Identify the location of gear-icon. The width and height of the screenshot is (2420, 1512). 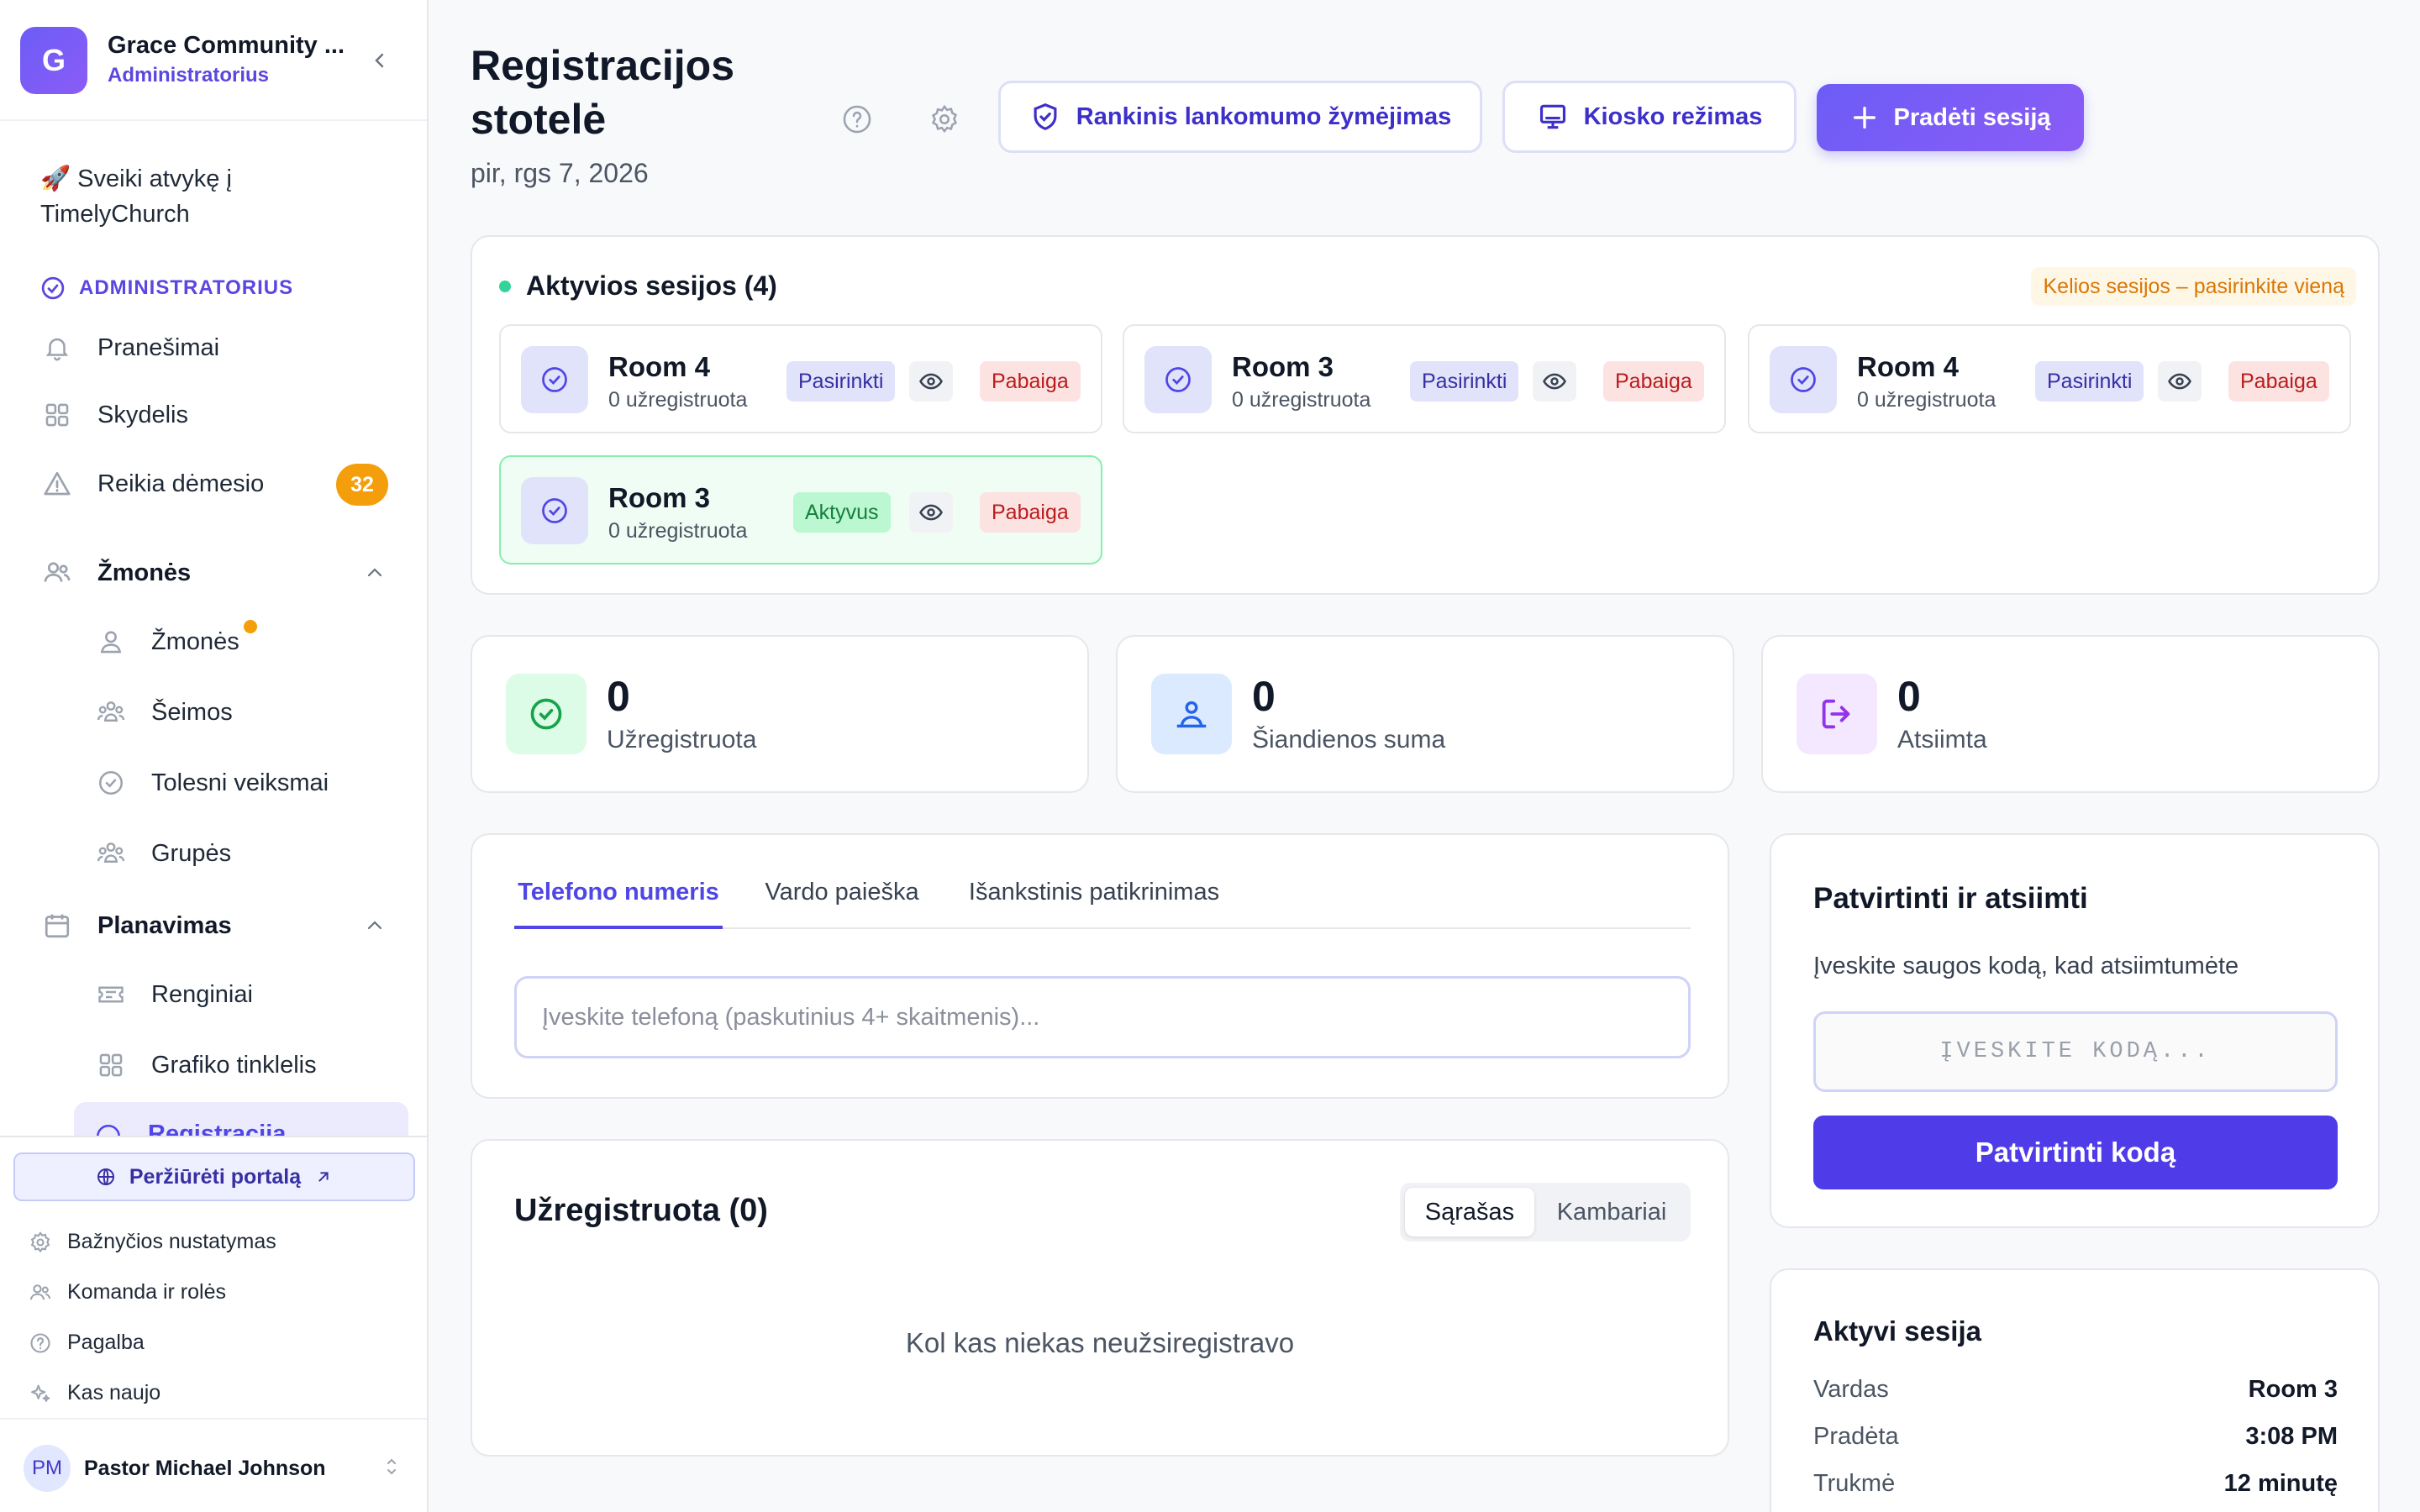
(944, 119).